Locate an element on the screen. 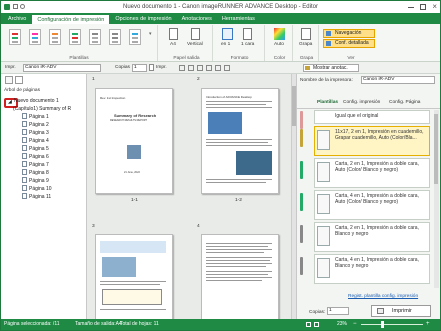 Image resolution: width=441 pixels, height=331 pixels. template-scrollbar is located at coordinates (436, 199).